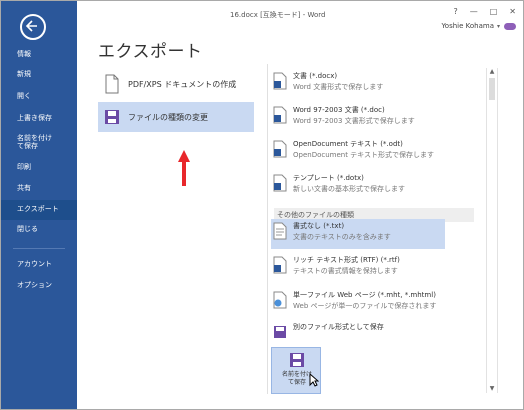 This screenshot has width=524, height=410. What do you see at coordinates (39, 210) in the screenshot?
I see `sidebar-item-export: エクスポート` at bounding box center [39, 210].